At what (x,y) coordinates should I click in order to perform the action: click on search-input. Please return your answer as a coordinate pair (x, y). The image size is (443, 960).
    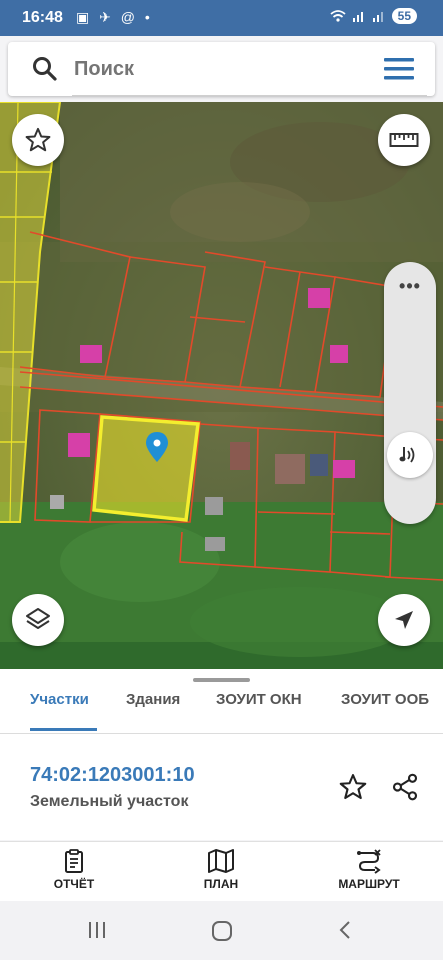
    Looking at the image, I should click on (224, 69).